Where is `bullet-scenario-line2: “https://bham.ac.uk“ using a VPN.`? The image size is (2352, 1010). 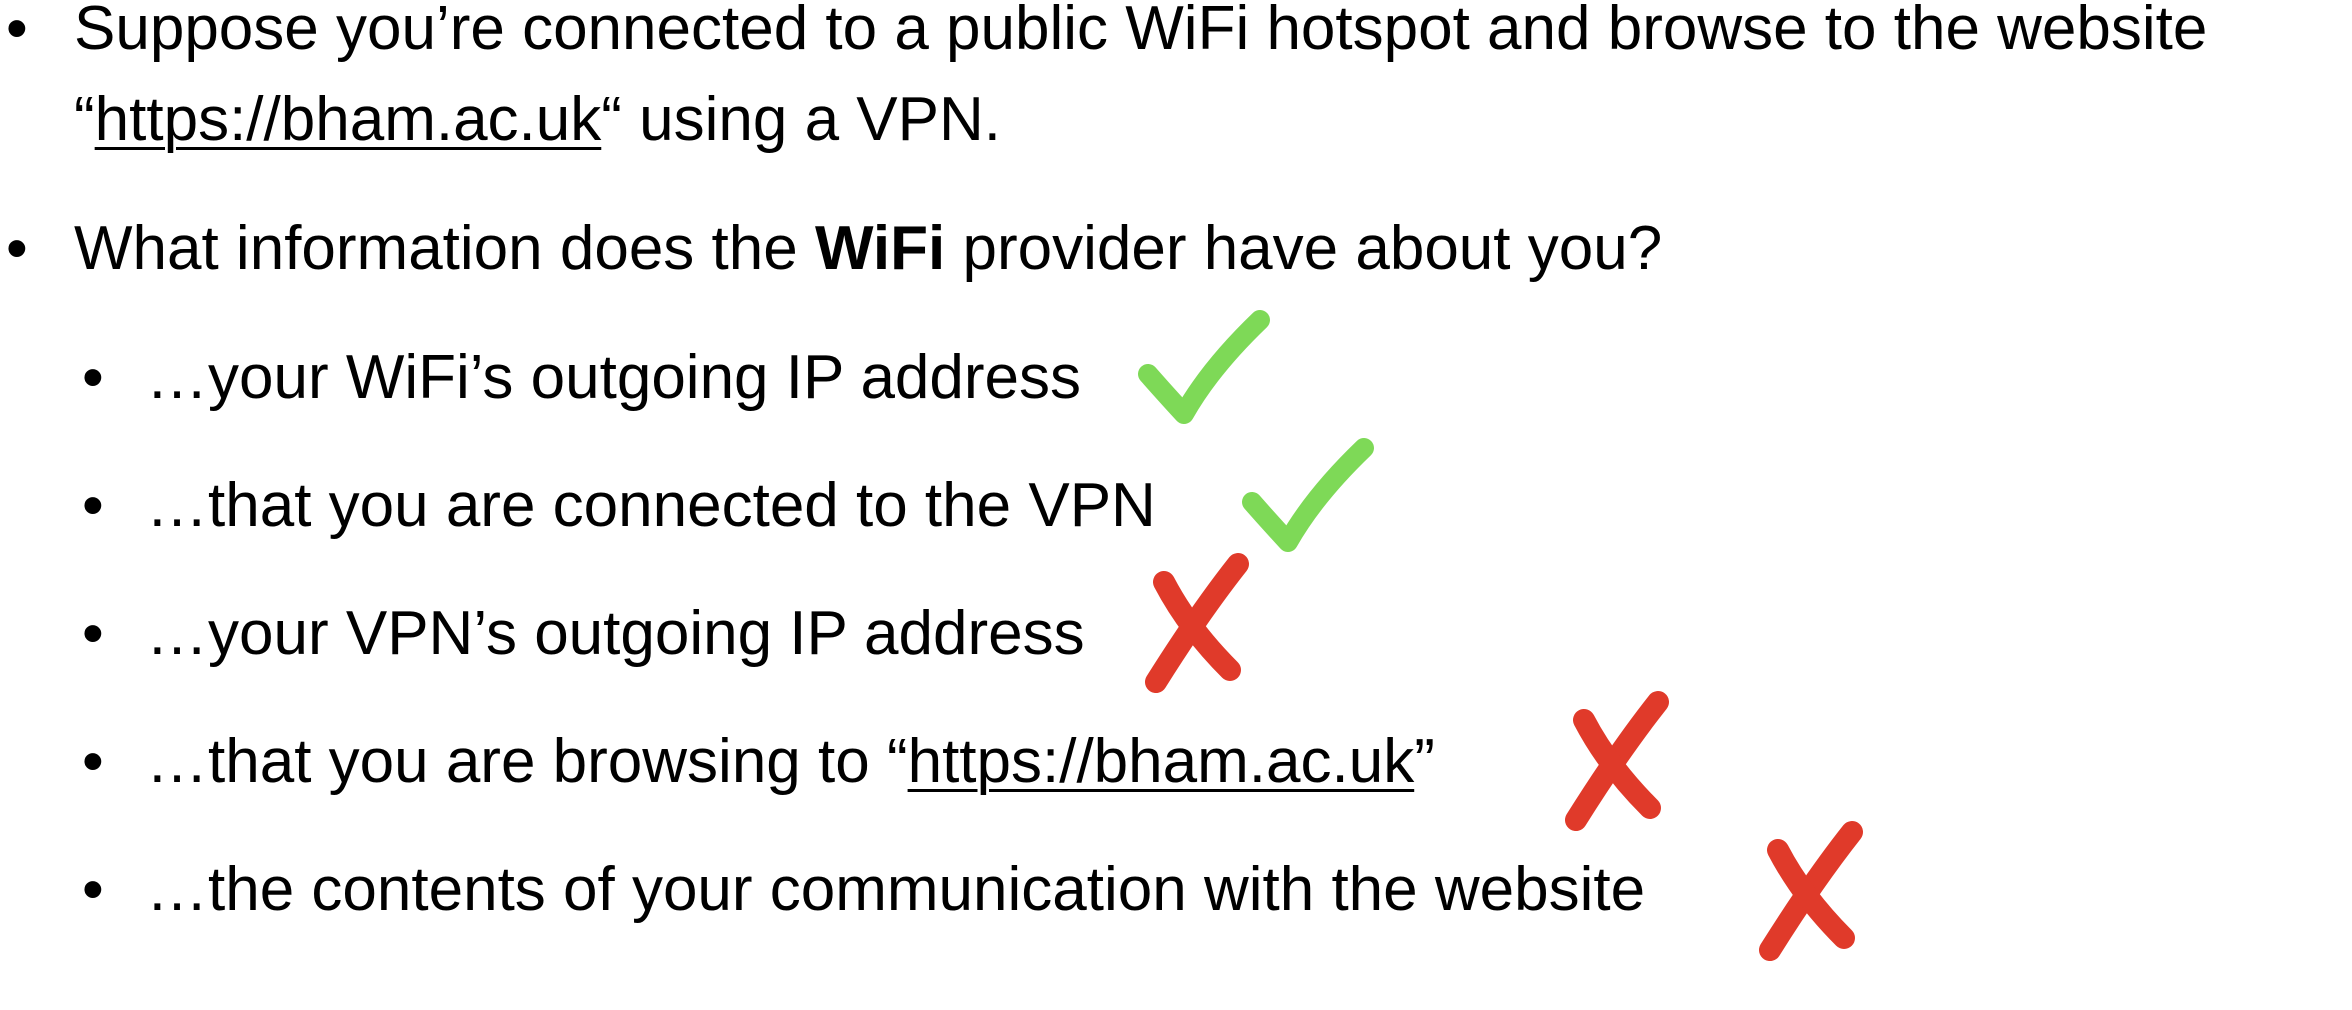 bullet-scenario-line2: “https://bham.ac.uk“ using a VPN. is located at coordinates (537, 120).